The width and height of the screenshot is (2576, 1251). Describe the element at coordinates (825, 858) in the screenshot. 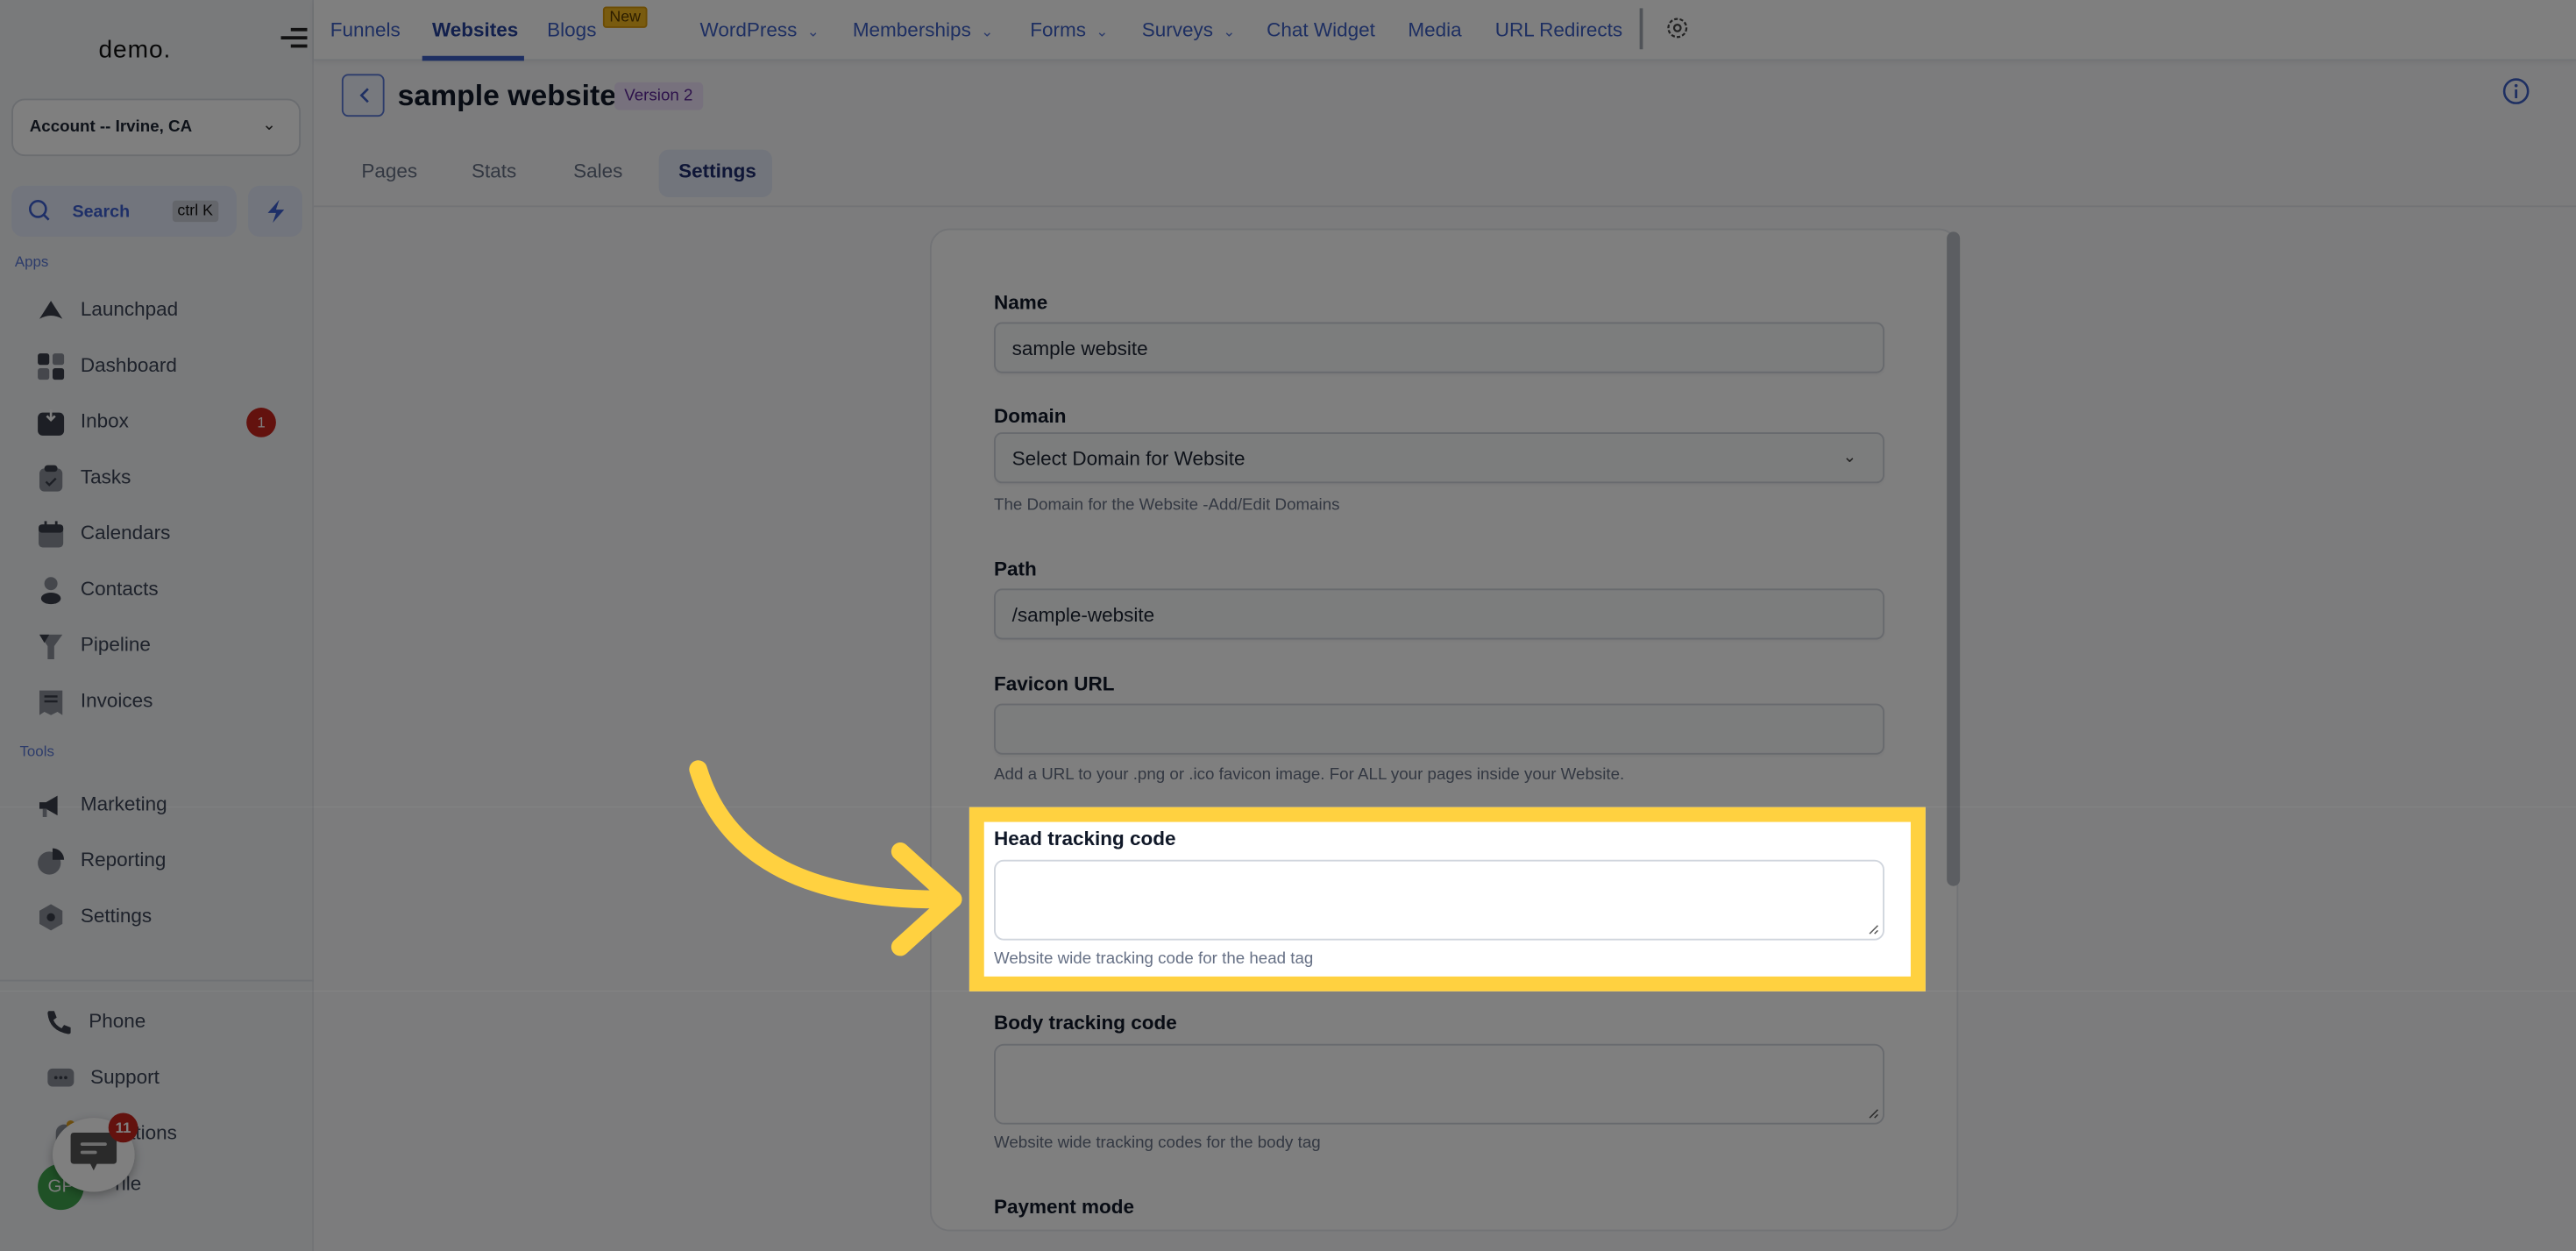

I see `pointer-arrow-icon` at that location.